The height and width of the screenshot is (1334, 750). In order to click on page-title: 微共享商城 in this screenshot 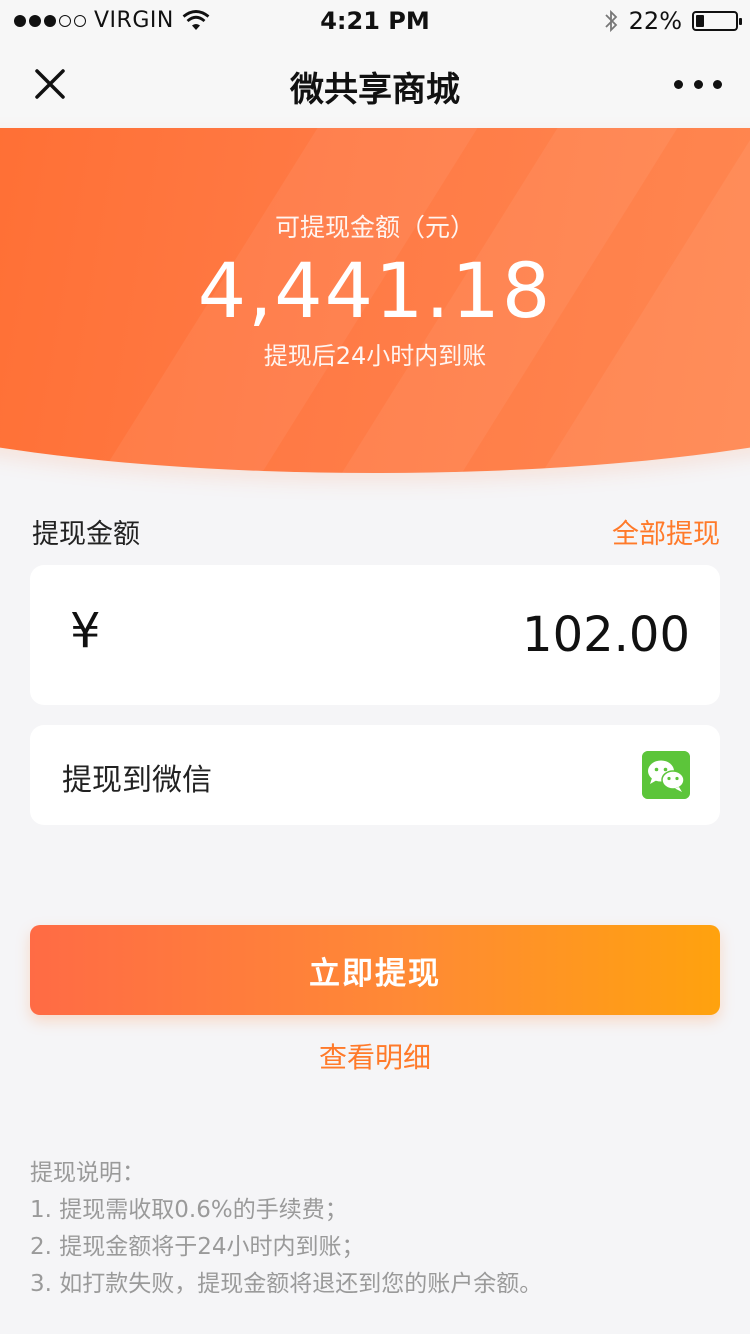, I will do `click(375, 90)`.